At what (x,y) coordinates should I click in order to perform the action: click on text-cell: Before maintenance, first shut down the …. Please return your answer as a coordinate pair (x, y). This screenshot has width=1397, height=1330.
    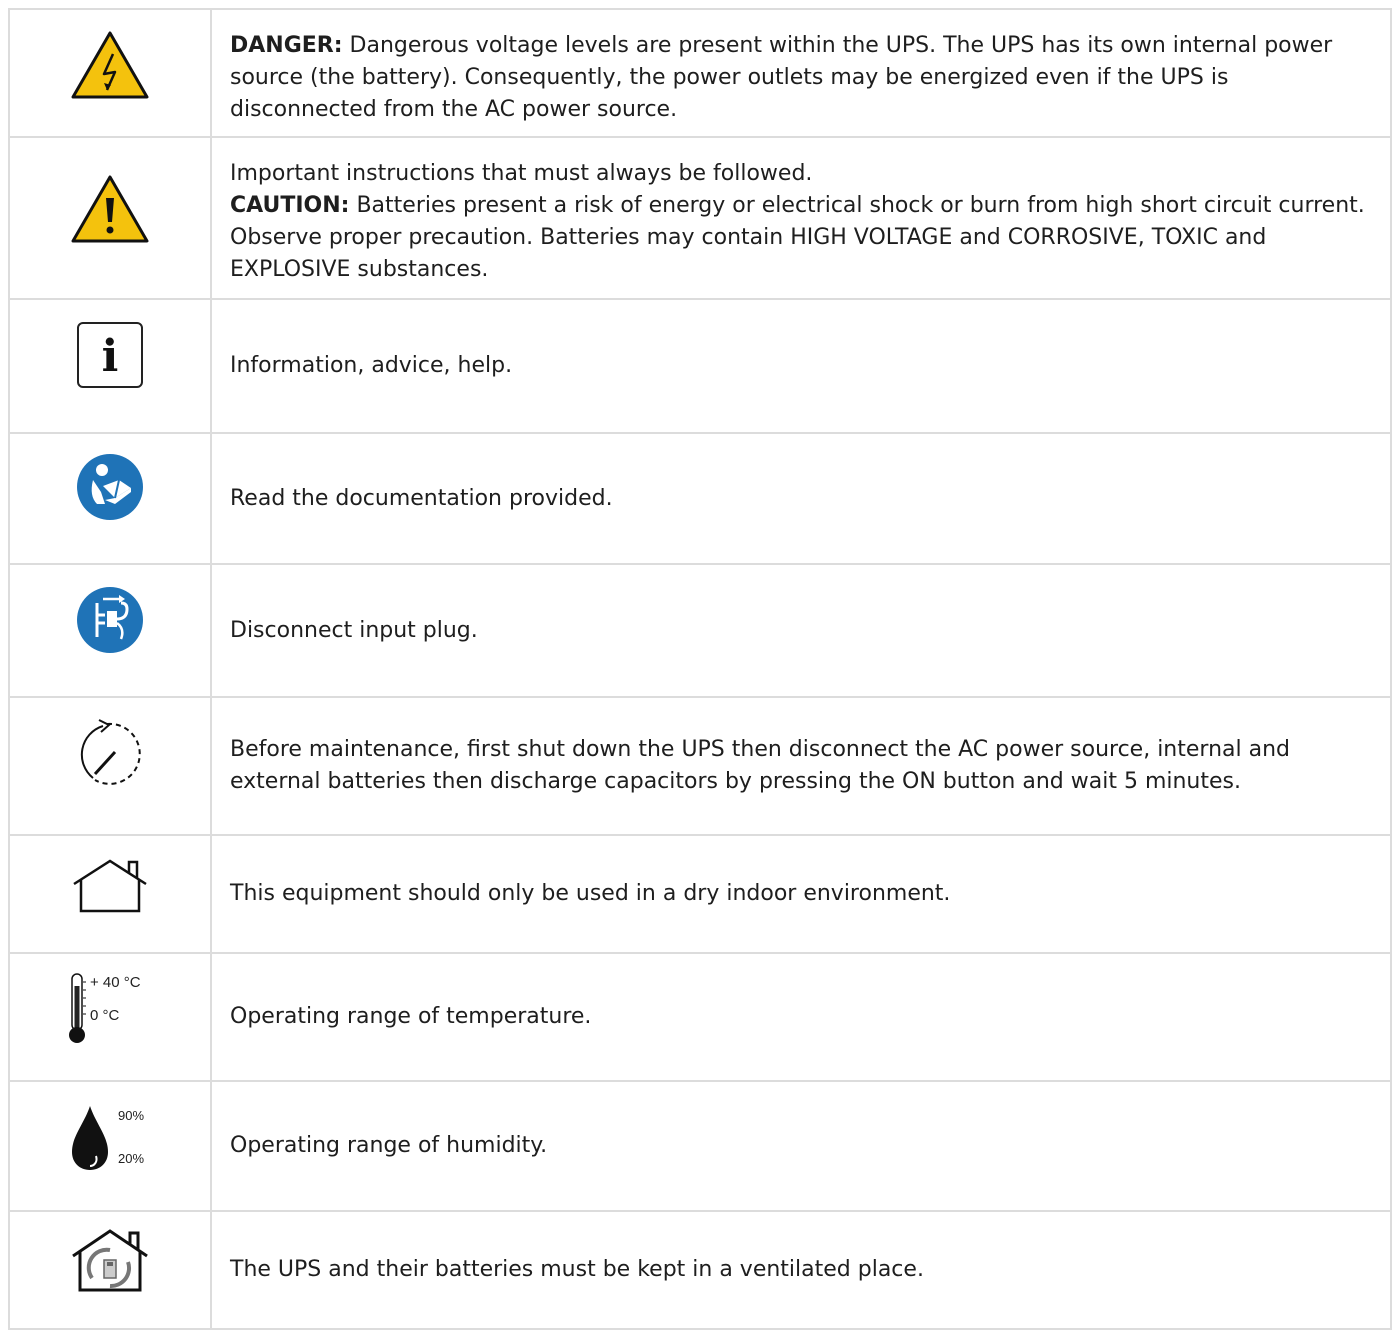
    Looking at the image, I should click on (801, 766).